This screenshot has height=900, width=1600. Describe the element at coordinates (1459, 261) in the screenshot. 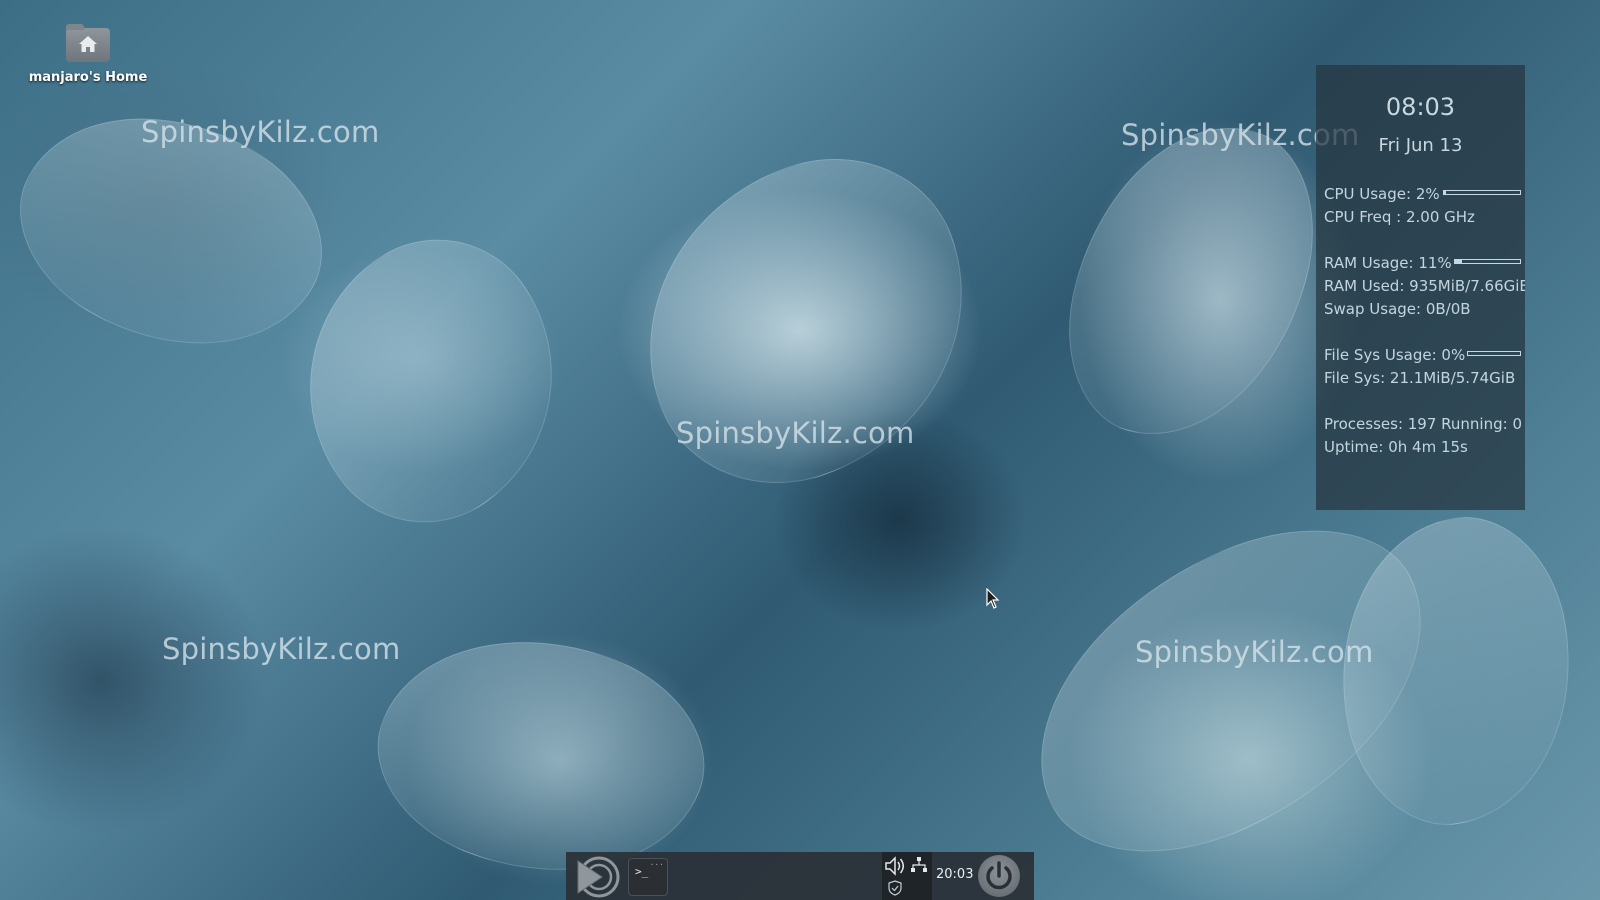

I see `ram-usage-fill` at that location.